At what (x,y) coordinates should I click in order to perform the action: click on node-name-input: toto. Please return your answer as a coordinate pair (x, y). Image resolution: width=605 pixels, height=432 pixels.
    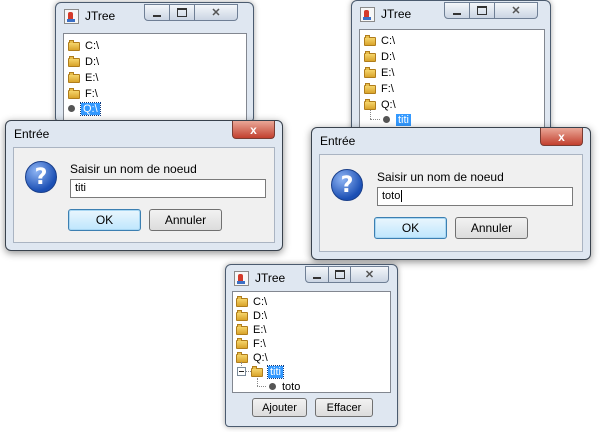
    Looking at the image, I should click on (475, 196).